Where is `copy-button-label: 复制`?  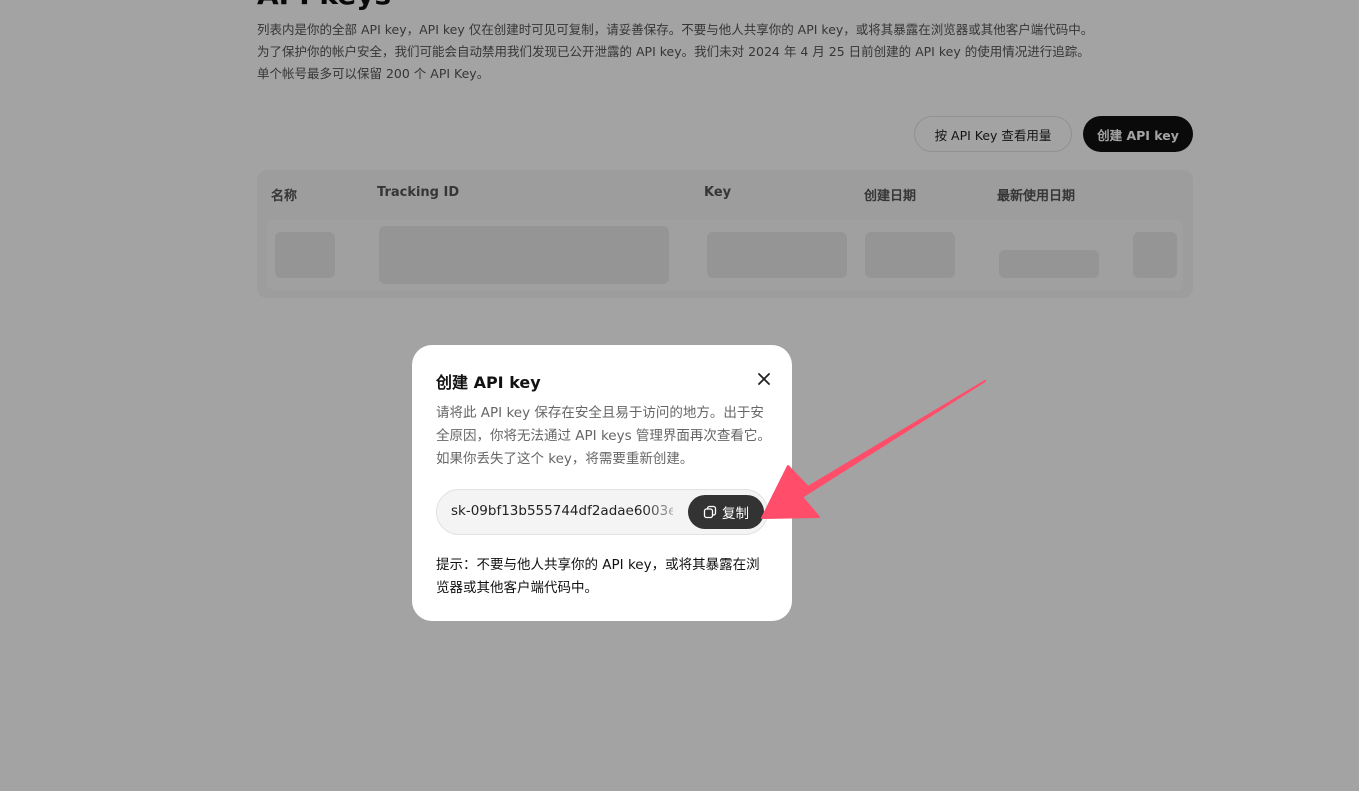
copy-button-label: 复制 is located at coordinates (735, 514).